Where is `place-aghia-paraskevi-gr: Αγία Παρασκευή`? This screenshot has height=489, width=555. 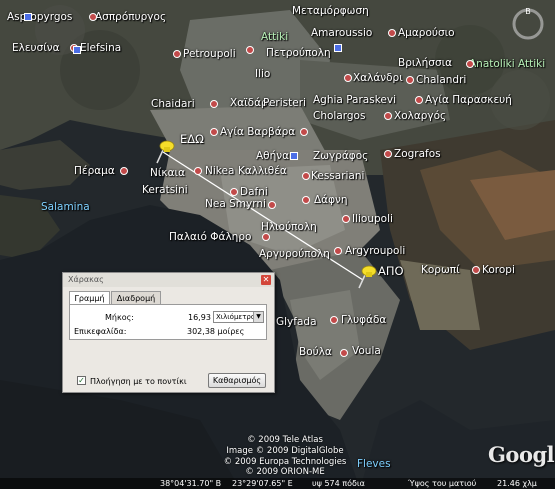 place-aghia-paraskevi-gr: Αγία Παρασκευή is located at coordinates (468, 100).